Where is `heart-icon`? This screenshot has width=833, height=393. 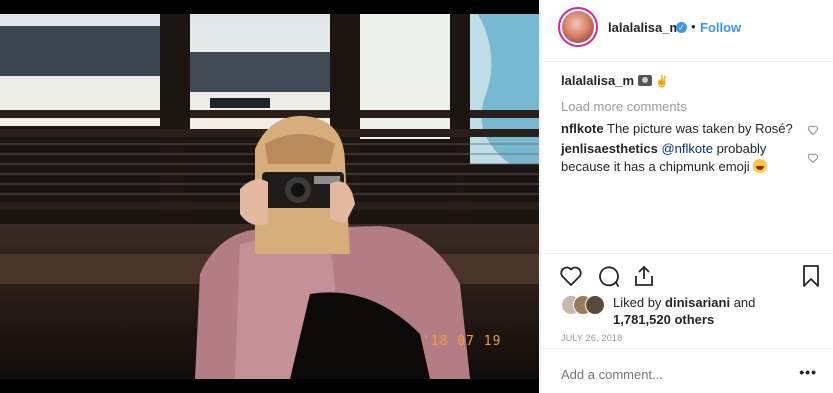
heart-icon is located at coordinates (571, 276).